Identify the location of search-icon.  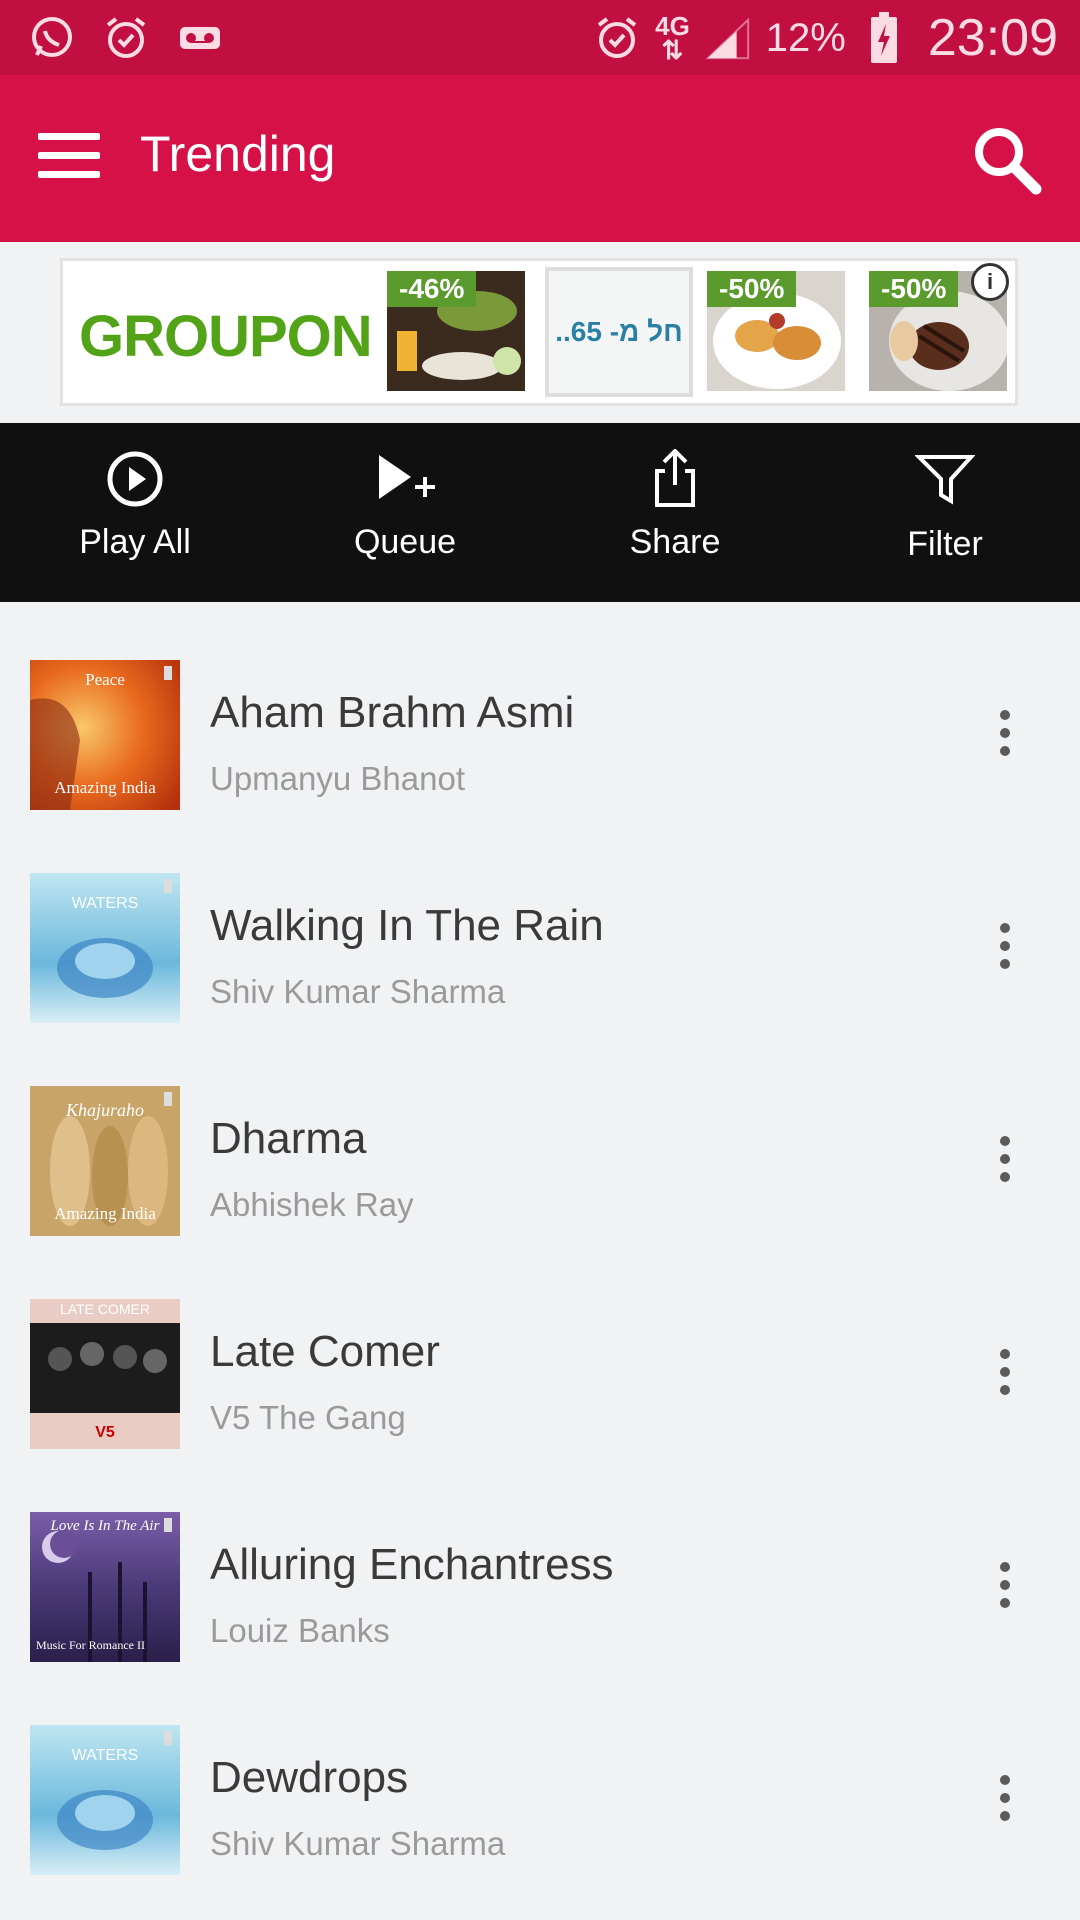
(1007, 160).